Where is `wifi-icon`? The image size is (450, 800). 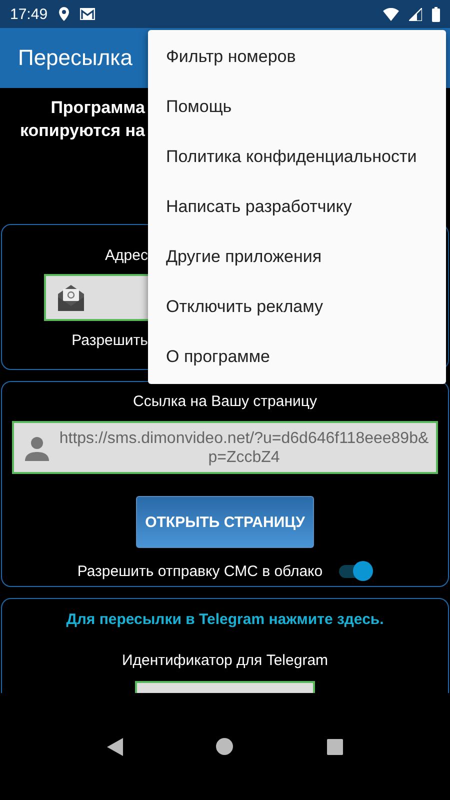
wifi-icon is located at coordinates (391, 14).